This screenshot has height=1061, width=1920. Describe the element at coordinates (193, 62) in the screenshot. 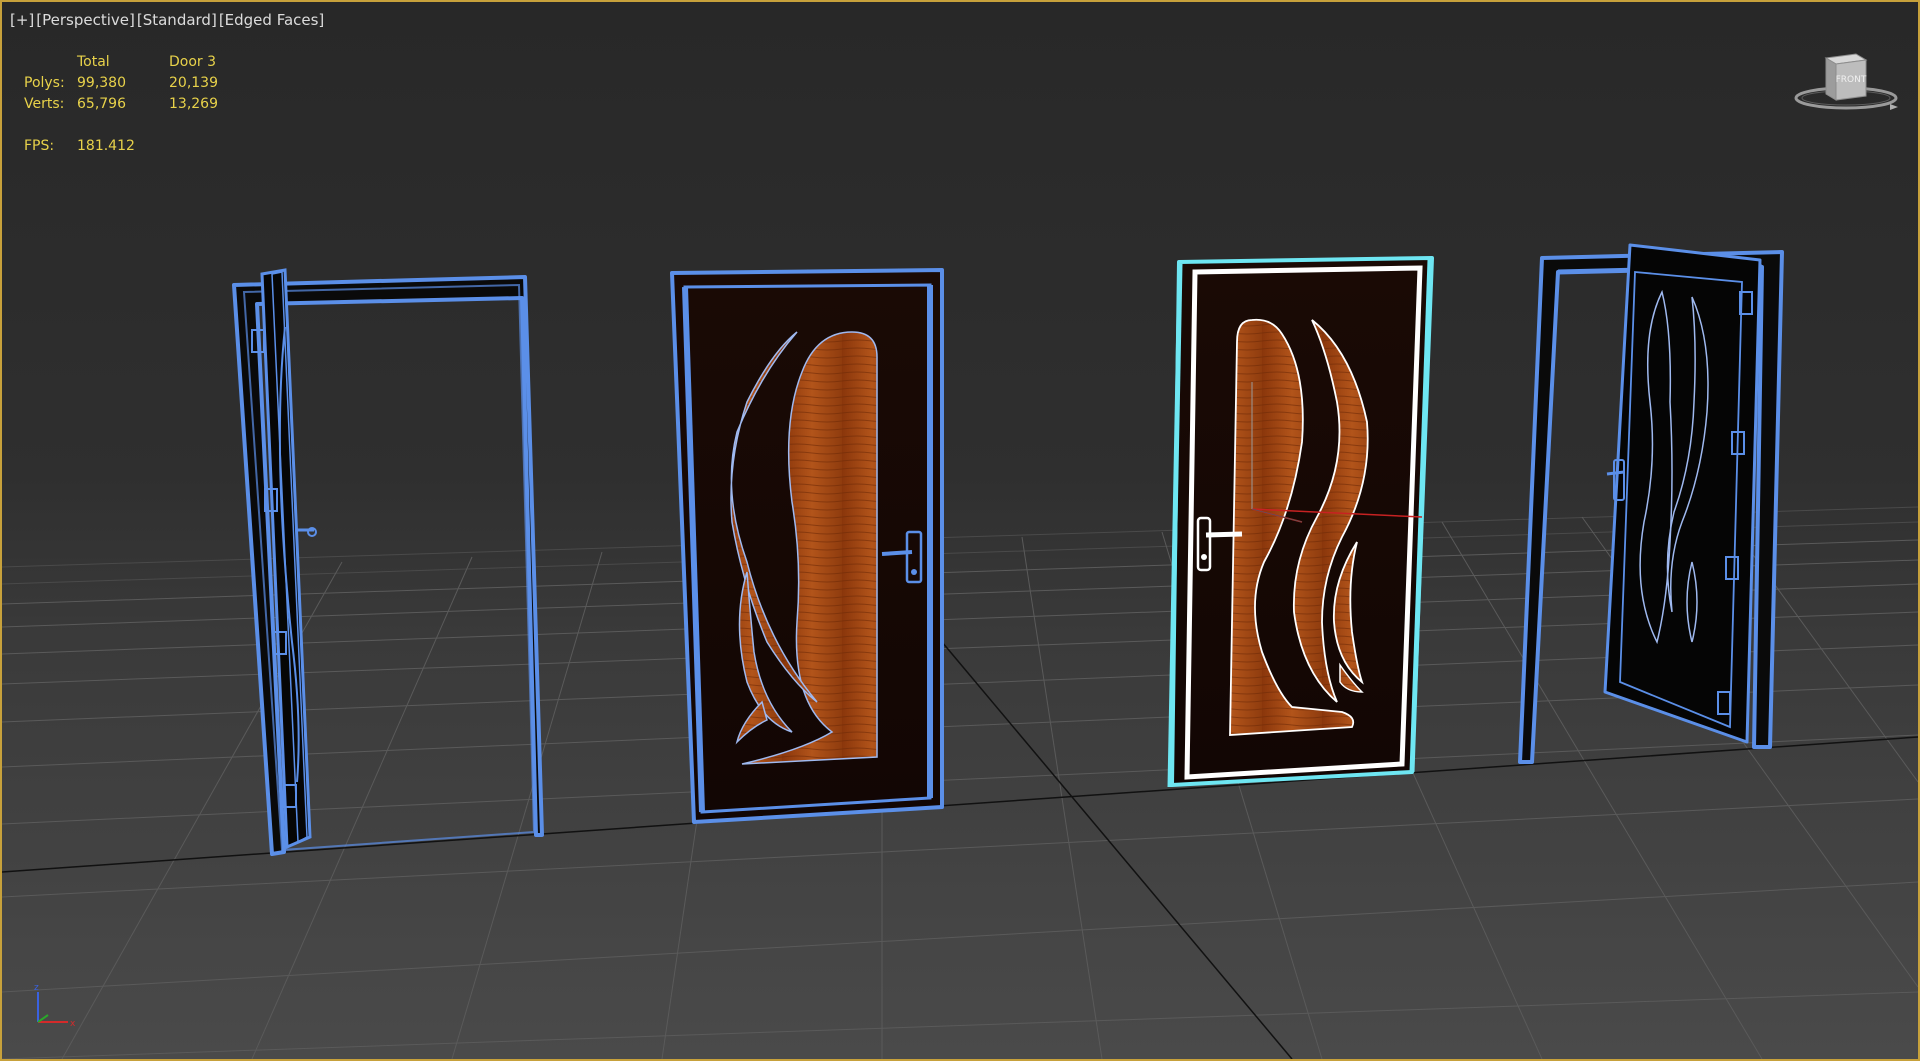

I see `stats-object-header: Door 3` at that location.